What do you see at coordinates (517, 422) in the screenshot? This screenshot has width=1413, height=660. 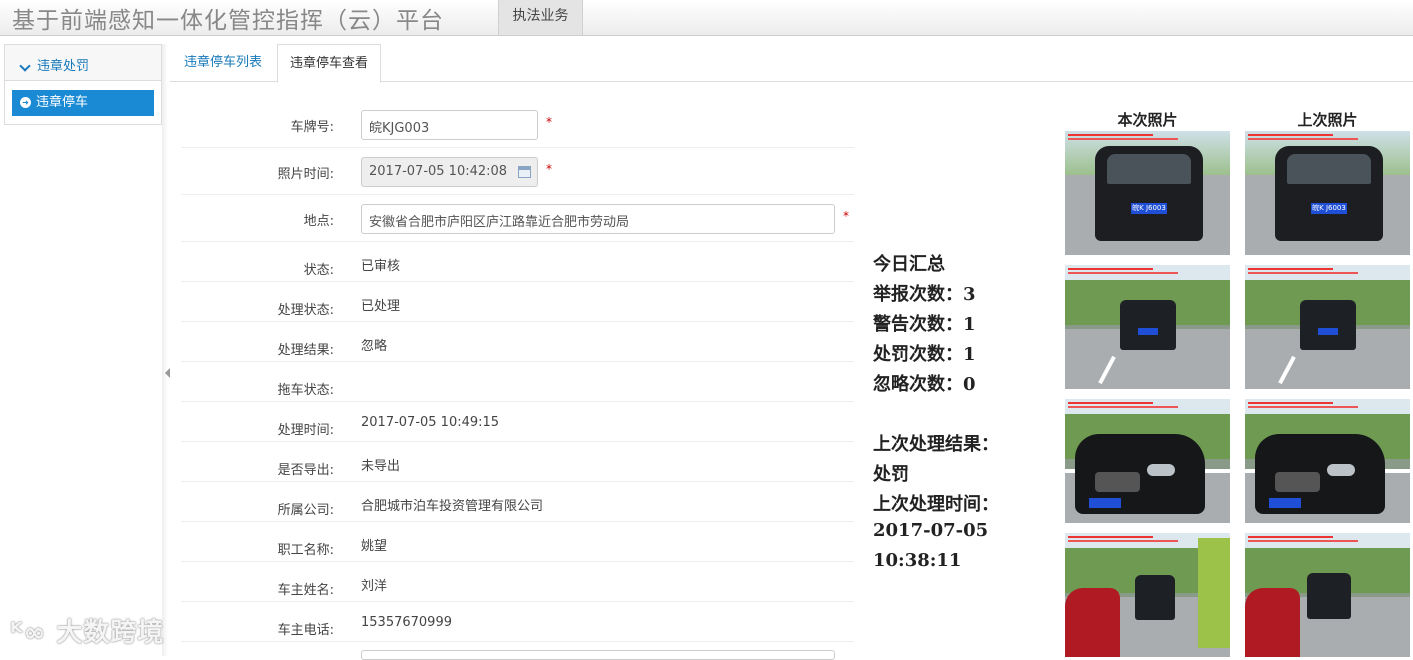 I see `form-row-process-time: 处理时间: 2017-07-05 10:49:15` at bounding box center [517, 422].